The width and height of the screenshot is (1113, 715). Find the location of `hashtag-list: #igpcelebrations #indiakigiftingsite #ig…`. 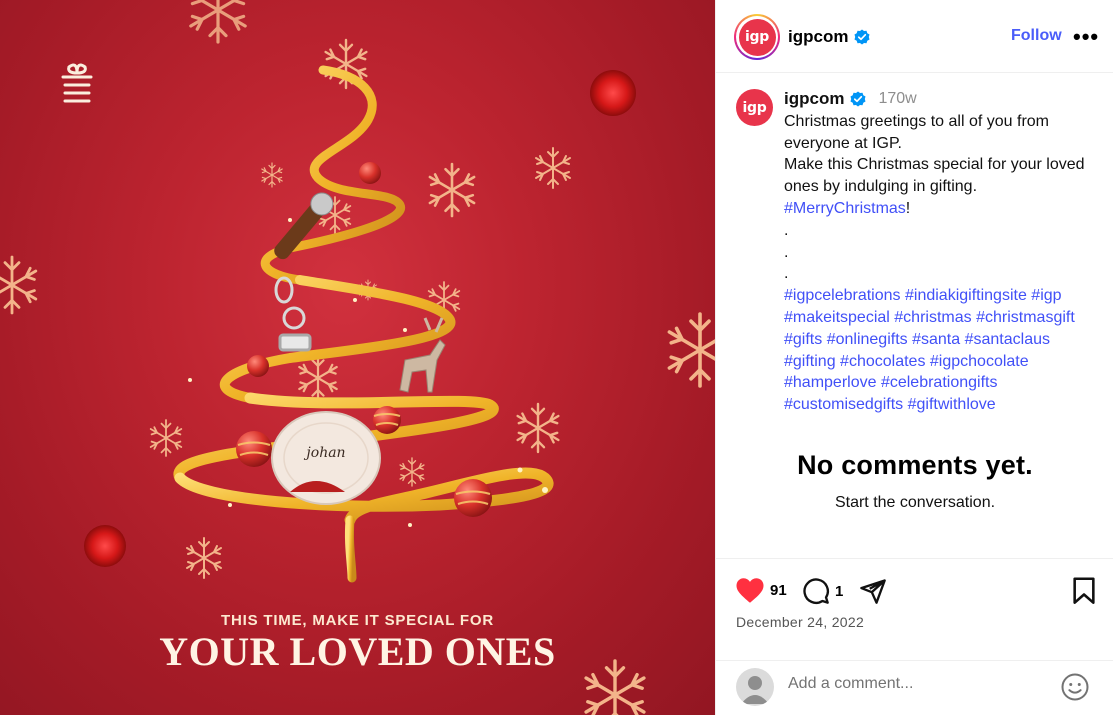

hashtag-list: #igpcelebrations #indiakigiftingsite #ig… is located at coordinates (944, 350).